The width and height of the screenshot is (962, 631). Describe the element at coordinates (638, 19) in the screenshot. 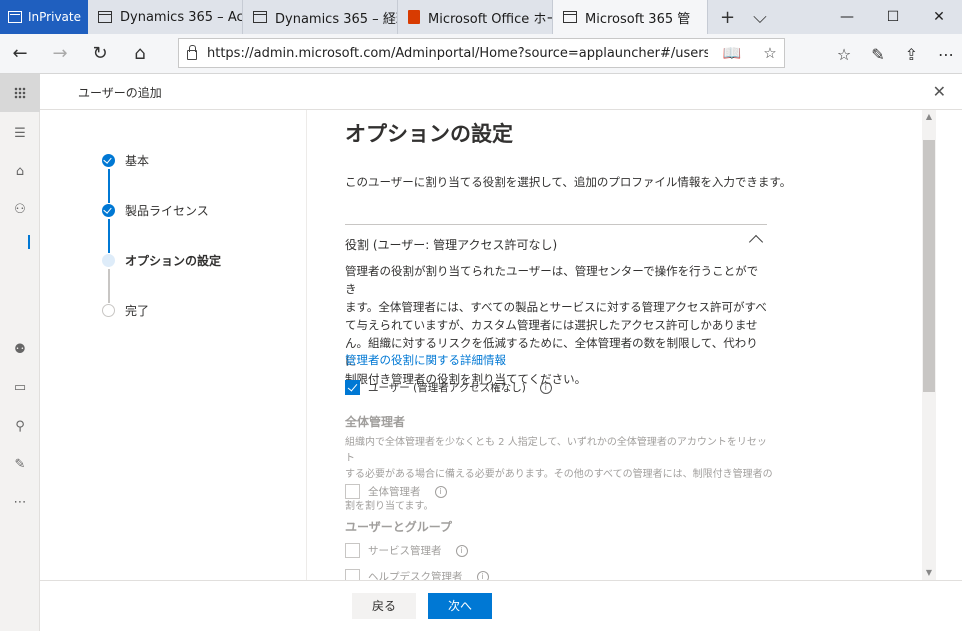

I see `tab-label: Microsoft 365 管` at that location.